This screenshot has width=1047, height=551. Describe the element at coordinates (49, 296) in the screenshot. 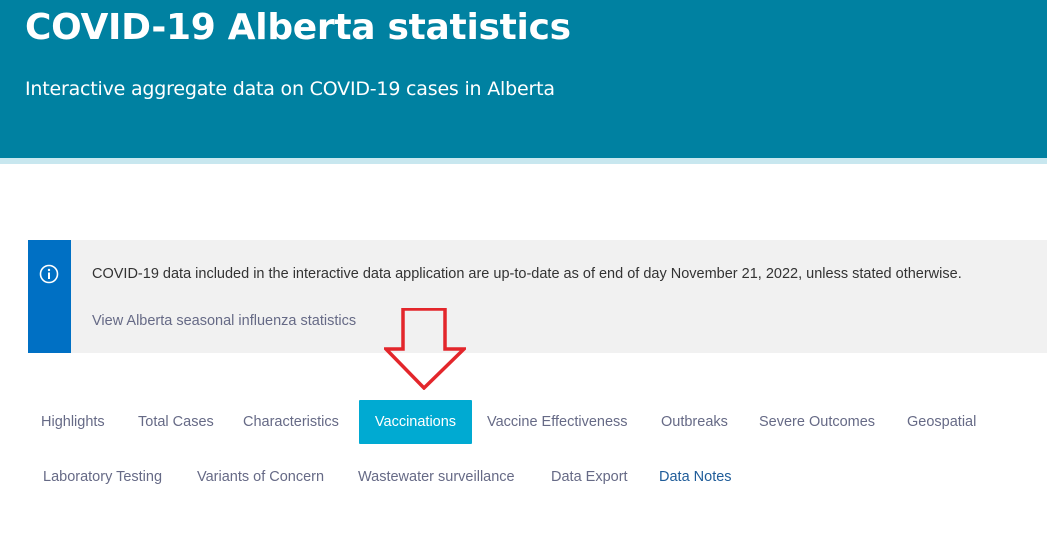

I see `callout-accent-bar` at that location.